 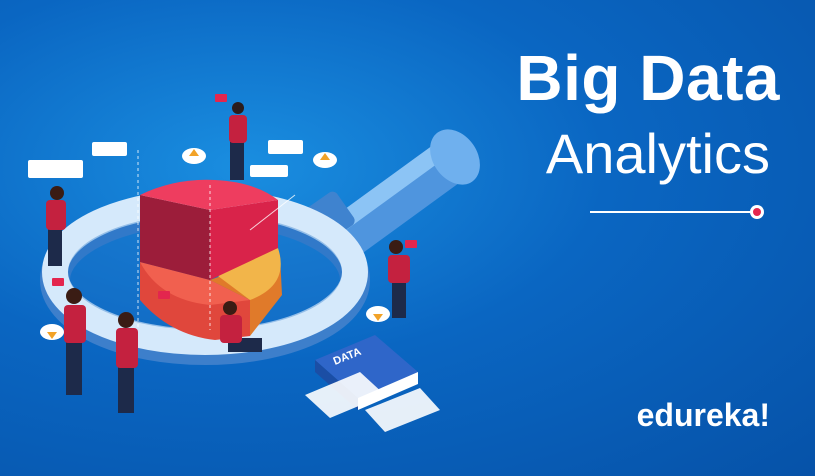 What do you see at coordinates (703, 415) in the screenshot?
I see `edureka-logo: edureka!` at bounding box center [703, 415].